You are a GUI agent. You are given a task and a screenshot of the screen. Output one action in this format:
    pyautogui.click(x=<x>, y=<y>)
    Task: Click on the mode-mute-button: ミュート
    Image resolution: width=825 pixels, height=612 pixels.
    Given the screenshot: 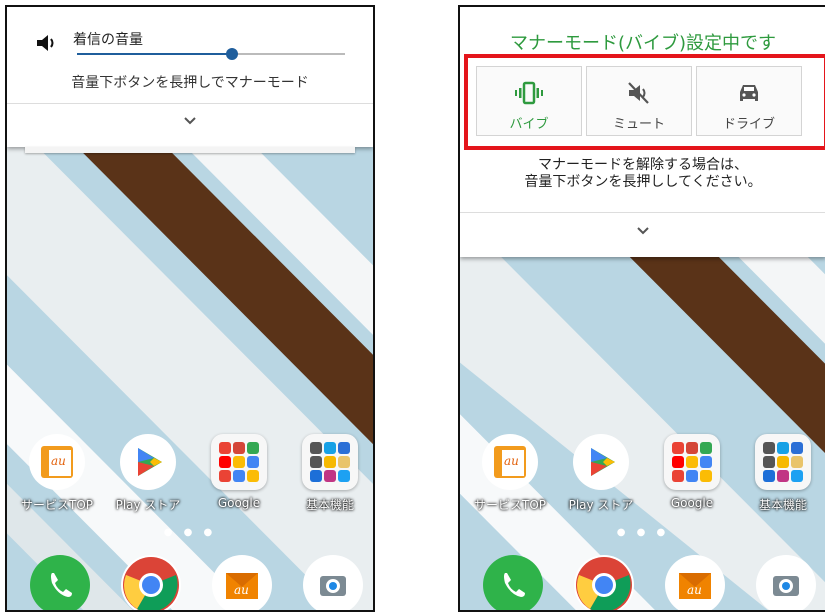 What is the action you would take?
    pyautogui.click(x=639, y=101)
    